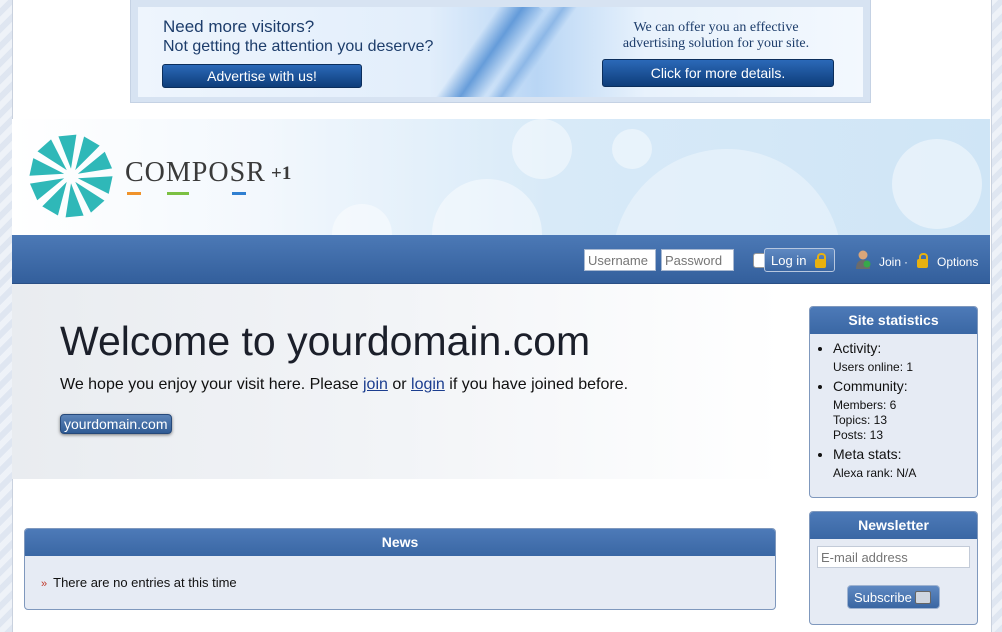 This screenshot has height=632, width=1002. I want to click on welcome-text-part: or, so click(399, 384).